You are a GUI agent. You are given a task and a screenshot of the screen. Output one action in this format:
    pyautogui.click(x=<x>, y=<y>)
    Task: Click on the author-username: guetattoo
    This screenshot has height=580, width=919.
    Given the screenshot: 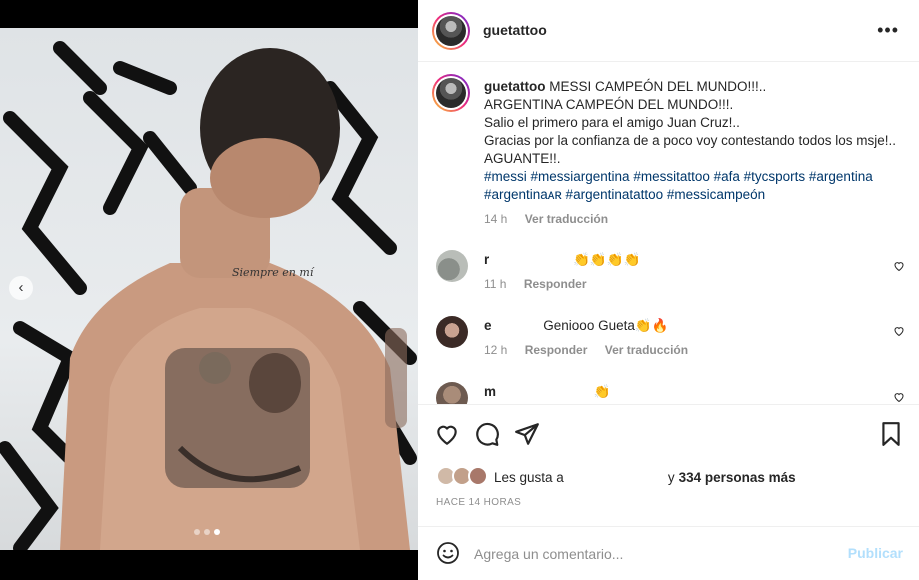 What is the action you would take?
    pyautogui.click(x=515, y=30)
    